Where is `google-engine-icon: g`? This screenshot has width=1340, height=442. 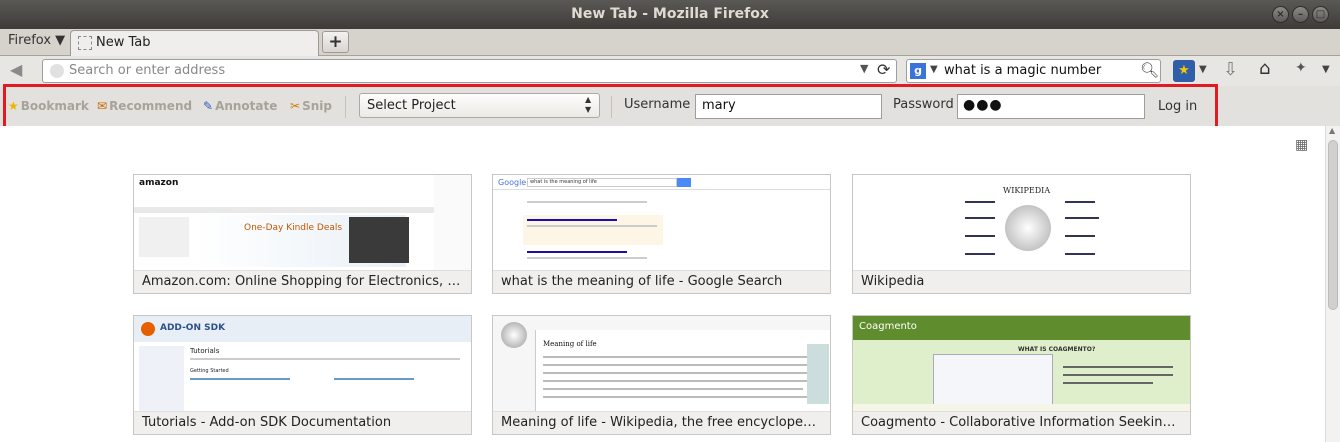 google-engine-icon: g is located at coordinates (918, 71).